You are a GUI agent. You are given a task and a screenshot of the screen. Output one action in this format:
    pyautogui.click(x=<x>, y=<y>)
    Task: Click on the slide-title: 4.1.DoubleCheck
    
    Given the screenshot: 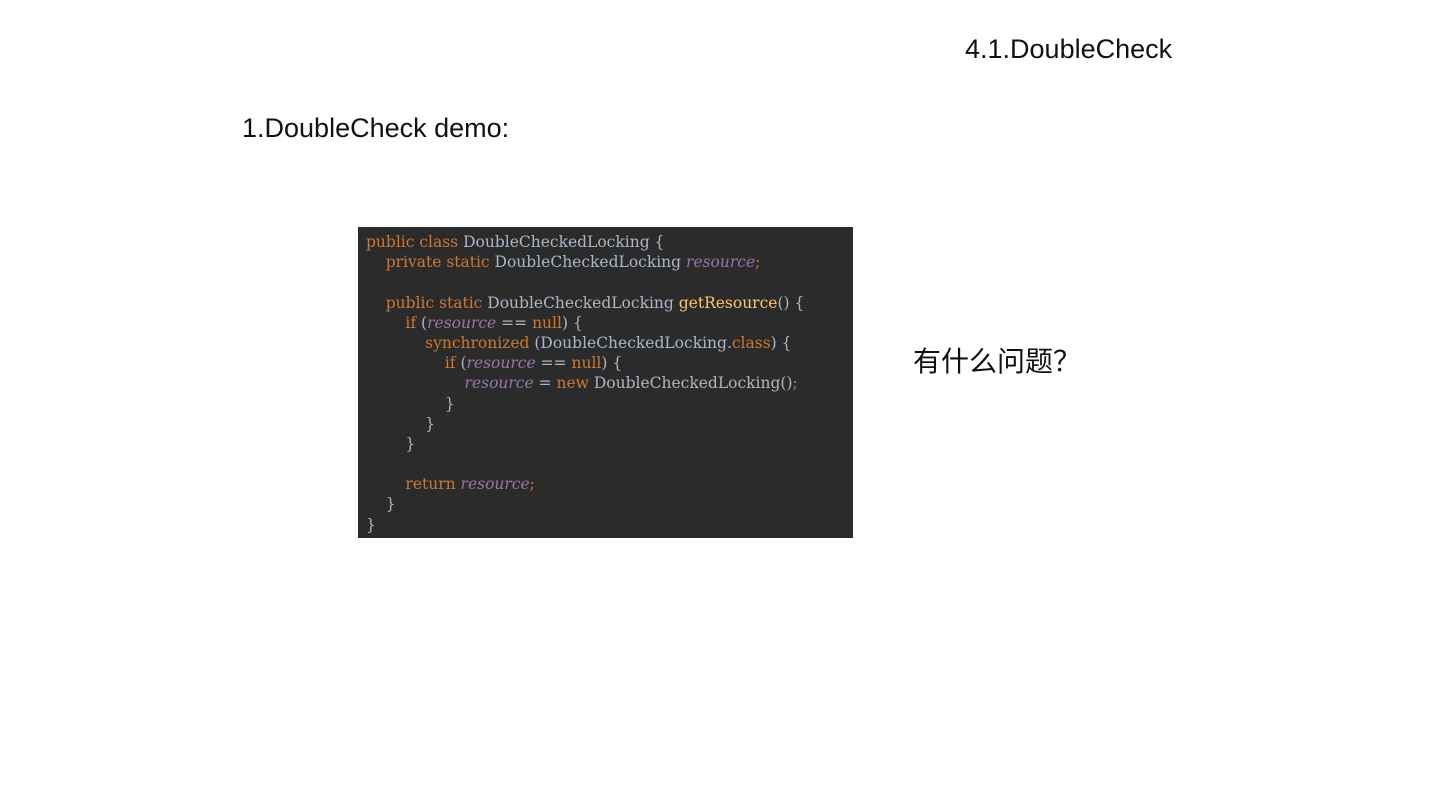 What is the action you would take?
    pyautogui.click(x=1069, y=49)
    